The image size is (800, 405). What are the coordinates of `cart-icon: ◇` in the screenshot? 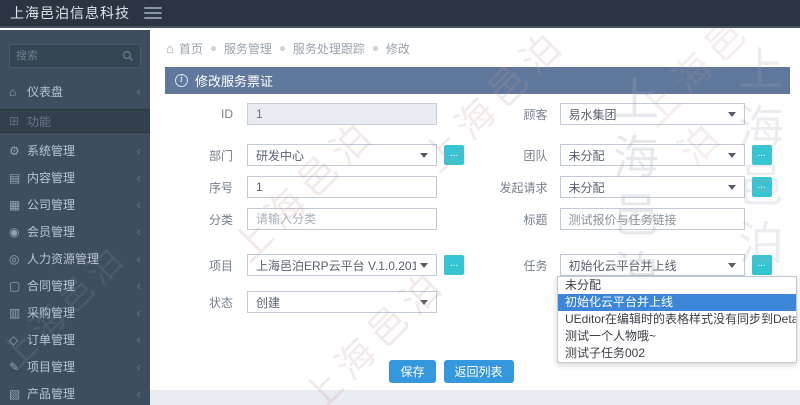 It's located at (14, 339).